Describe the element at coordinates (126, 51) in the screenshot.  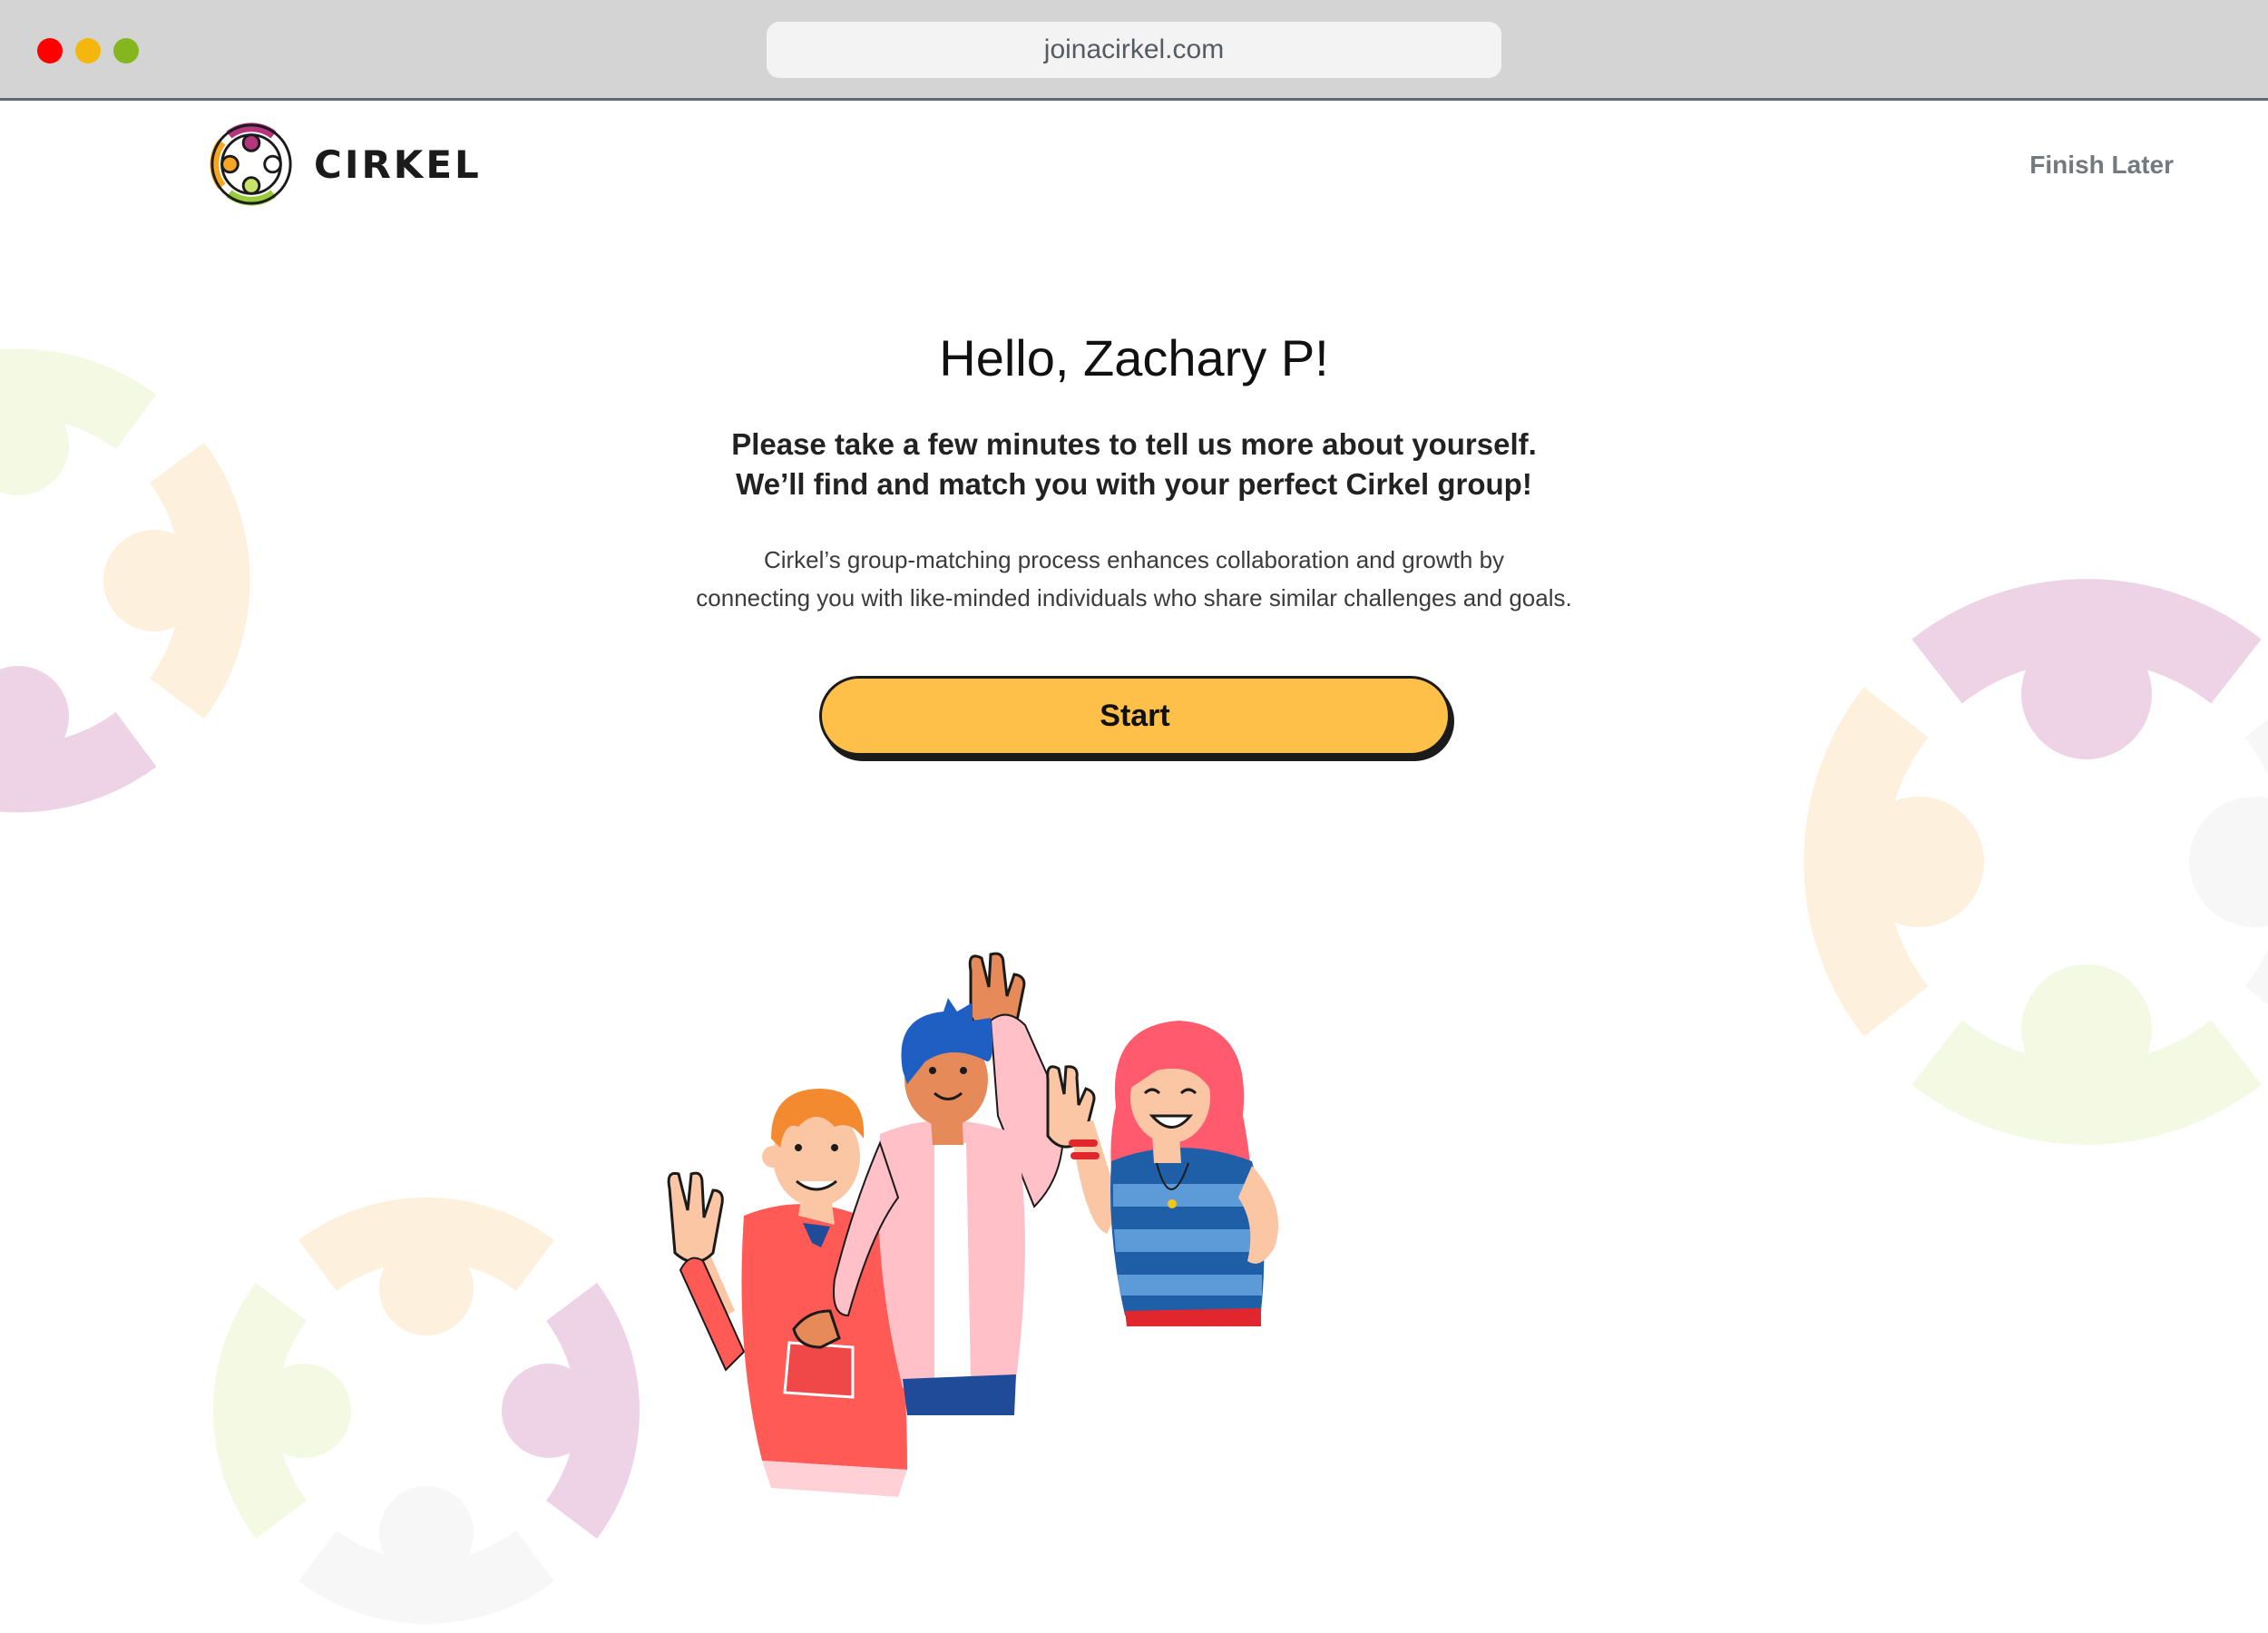
I see `maximize-window-button` at that location.